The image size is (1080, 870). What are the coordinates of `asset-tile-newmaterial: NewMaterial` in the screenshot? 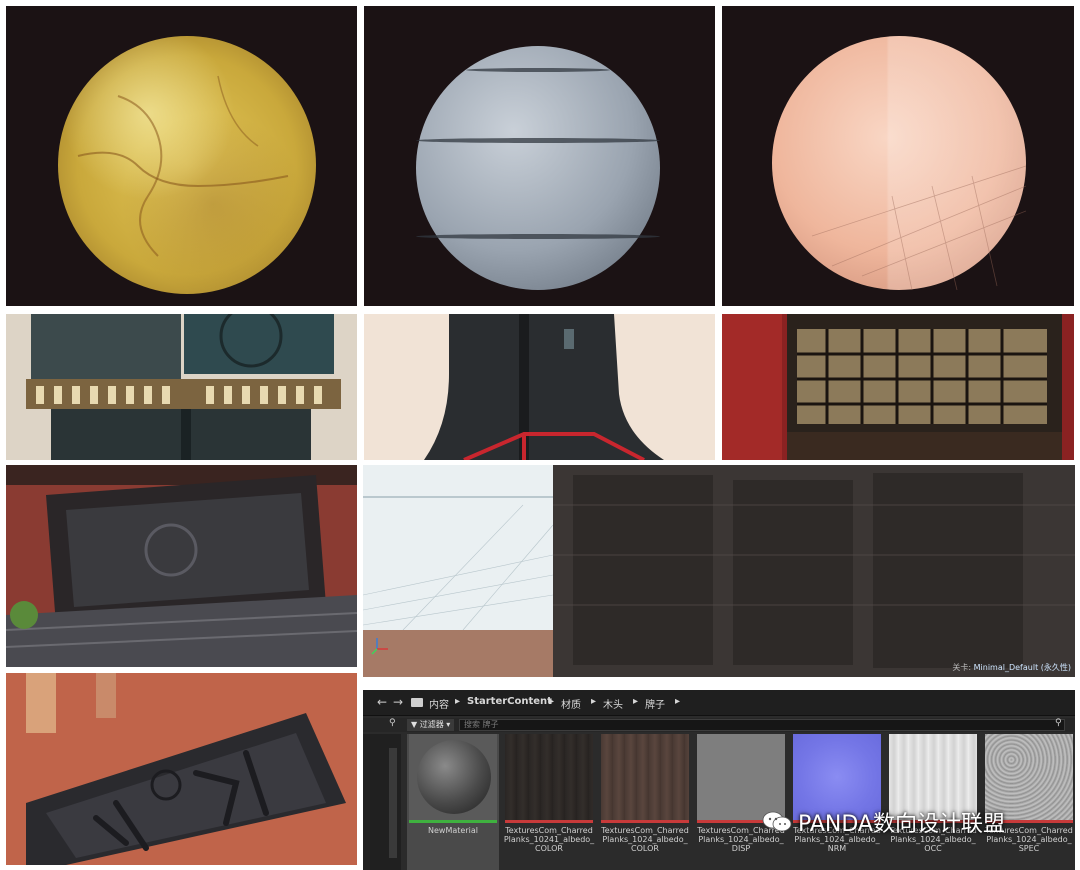 It's located at (453, 802).